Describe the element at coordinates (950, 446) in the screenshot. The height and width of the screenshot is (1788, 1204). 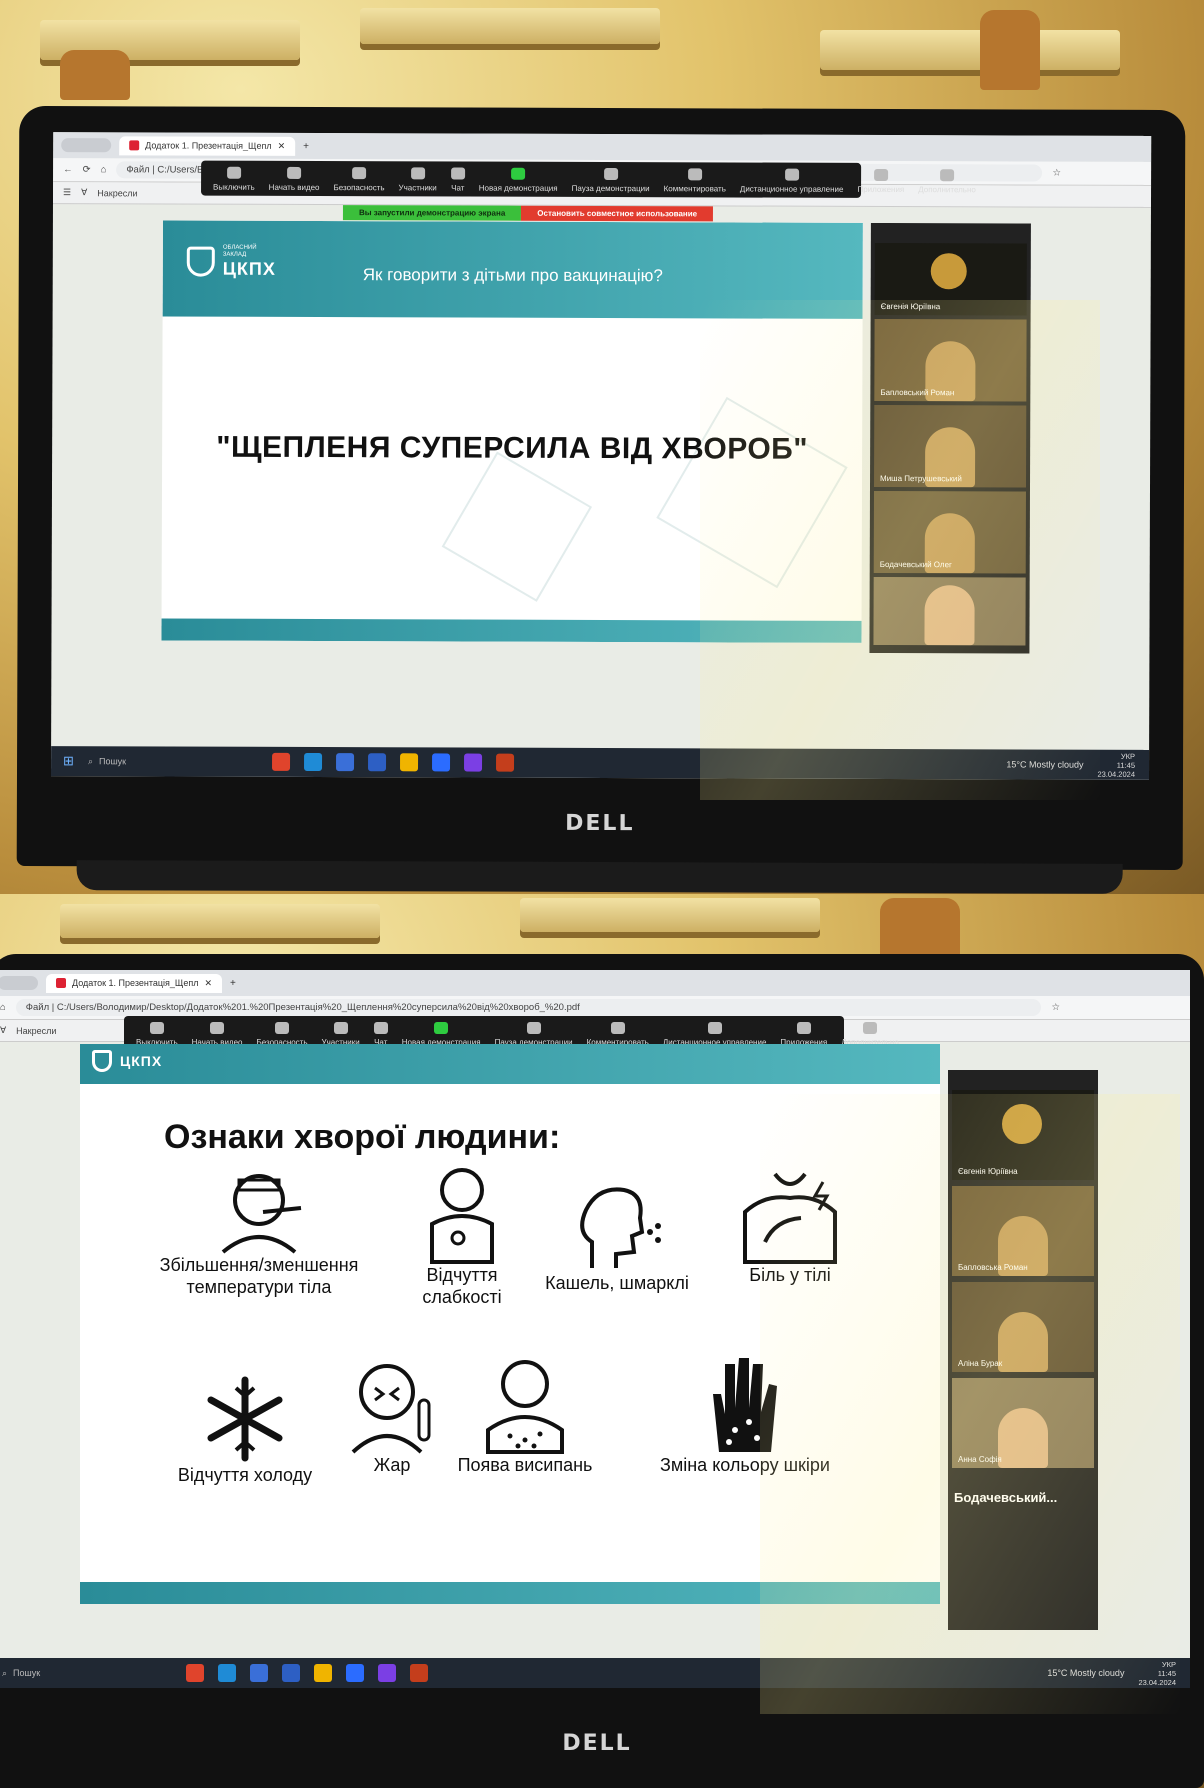
I see `participant-tile: Миша Петрушевський` at that location.